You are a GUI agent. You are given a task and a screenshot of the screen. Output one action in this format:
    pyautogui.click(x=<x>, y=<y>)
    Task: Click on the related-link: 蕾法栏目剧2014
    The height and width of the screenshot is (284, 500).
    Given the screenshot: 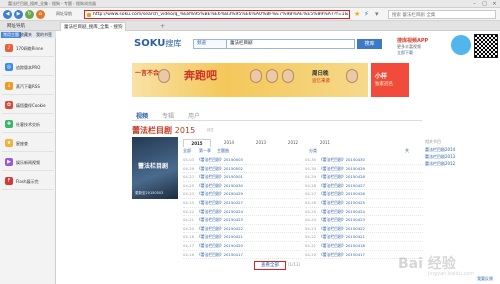 What is the action you would take?
    pyautogui.click(x=440, y=150)
    